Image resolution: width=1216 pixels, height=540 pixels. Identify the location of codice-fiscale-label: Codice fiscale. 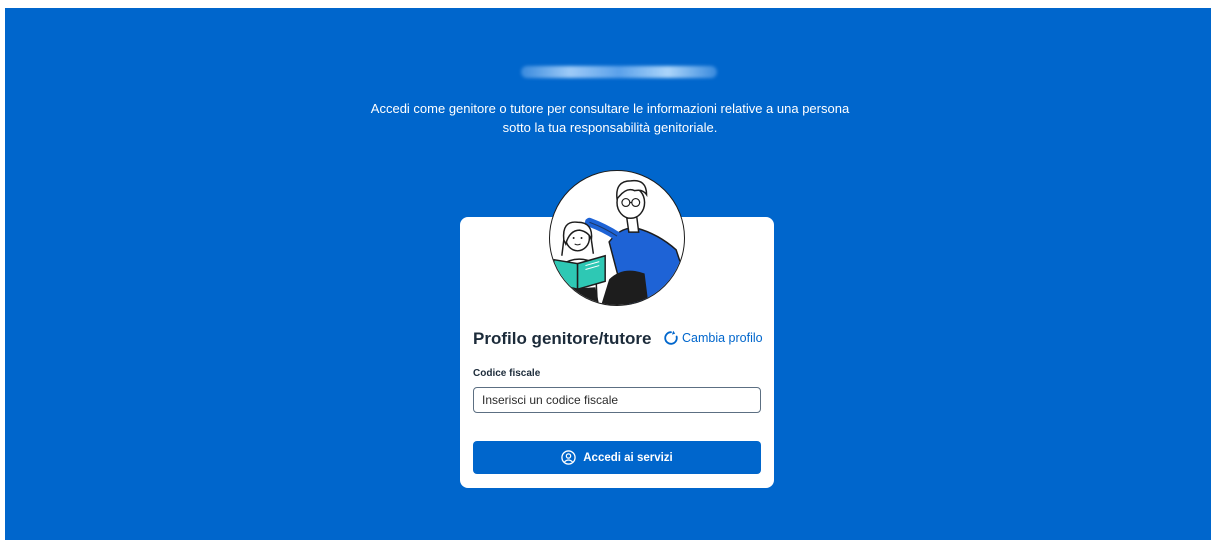
(507, 373).